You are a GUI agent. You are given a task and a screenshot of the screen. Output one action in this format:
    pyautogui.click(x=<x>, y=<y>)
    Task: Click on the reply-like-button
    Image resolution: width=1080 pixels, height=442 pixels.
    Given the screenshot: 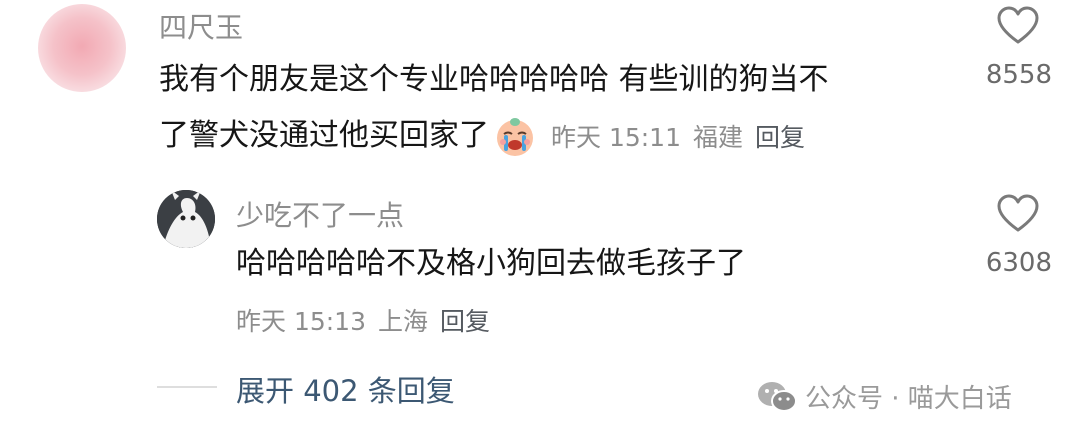 What is the action you would take?
    pyautogui.click(x=1018, y=214)
    